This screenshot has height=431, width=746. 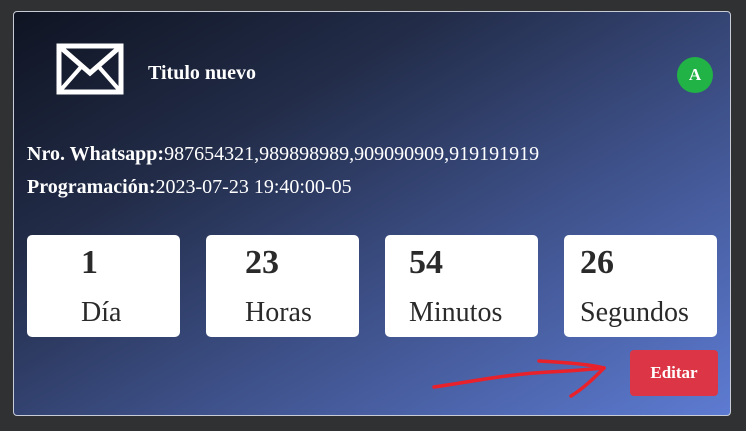 I want to click on programacion-line: Programación:2023-07-23 19:40:00-05, so click(x=189, y=187).